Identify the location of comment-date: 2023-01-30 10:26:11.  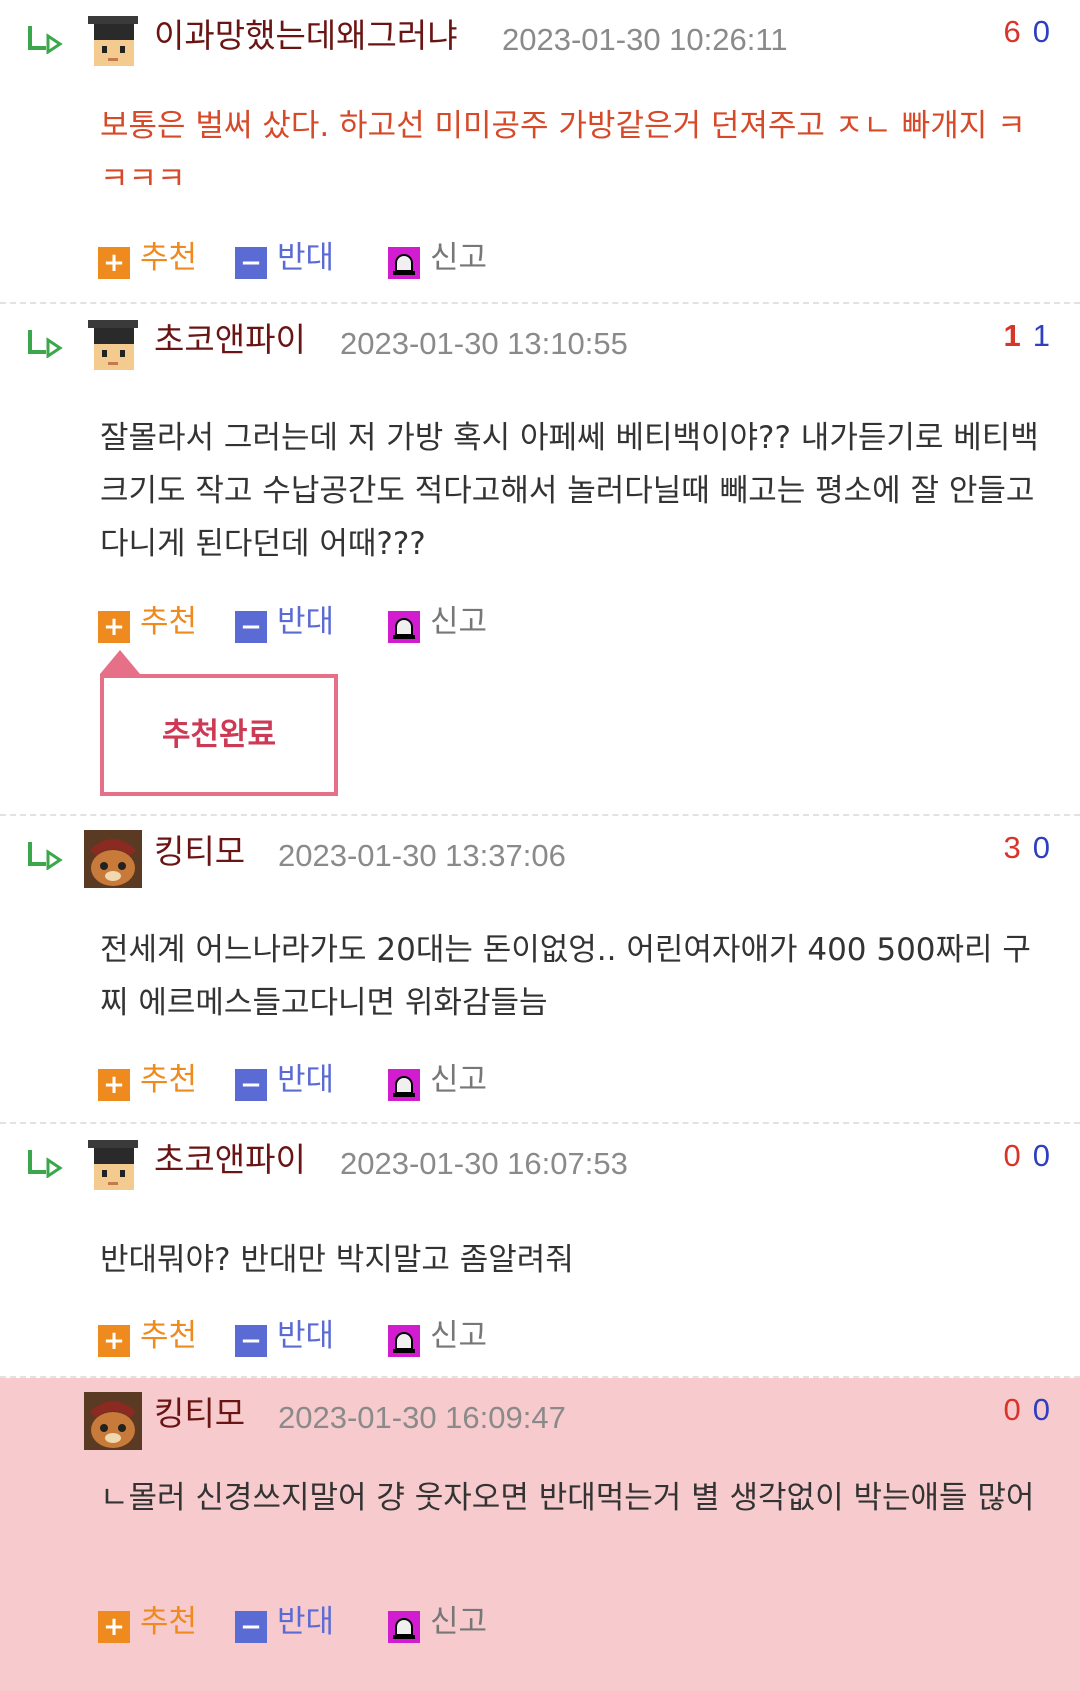
(645, 39).